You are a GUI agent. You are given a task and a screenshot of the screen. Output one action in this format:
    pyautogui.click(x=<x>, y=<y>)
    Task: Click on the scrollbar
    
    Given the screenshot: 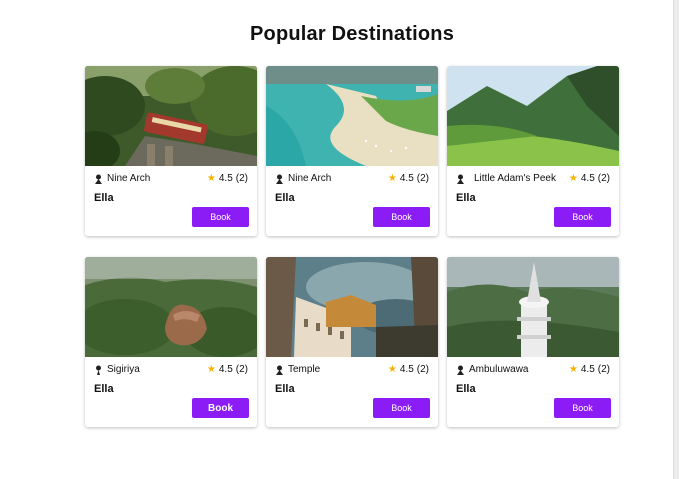 What is the action you would take?
    pyautogui.click(x=676, y=239)
    